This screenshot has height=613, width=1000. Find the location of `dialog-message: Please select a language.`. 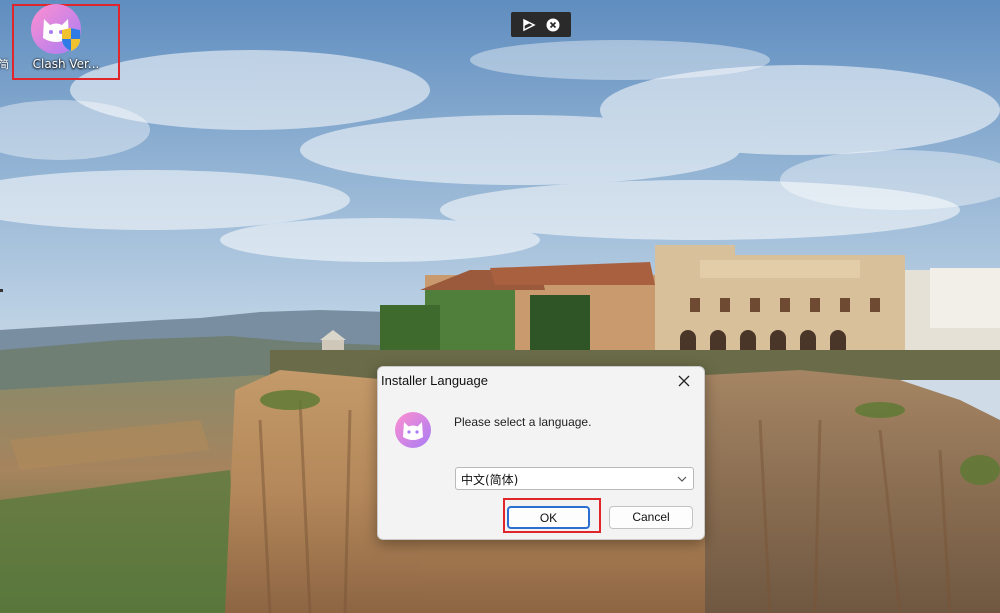

dialog-message: Please select a language. is located at coordinates (523, 422).